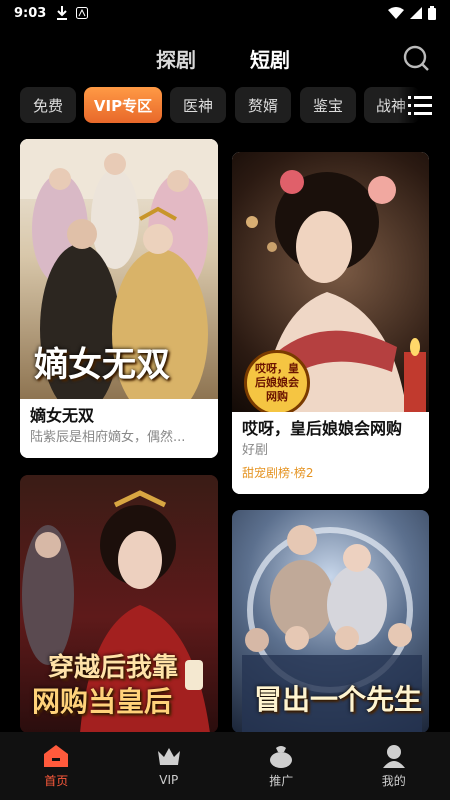 Image resolution: width=450 pixels, height=800 pixels. I want to click on poster-title-line1: 穿越后我靠, so click(113, 668).